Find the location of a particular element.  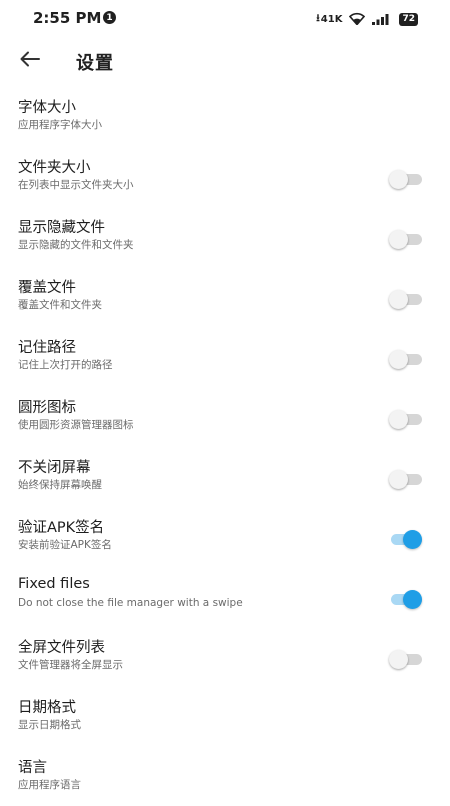

setting-keep-screen-on: 不关闭屏幕 始终保持屏幕唤醒 is located at coordinates (225, 476).